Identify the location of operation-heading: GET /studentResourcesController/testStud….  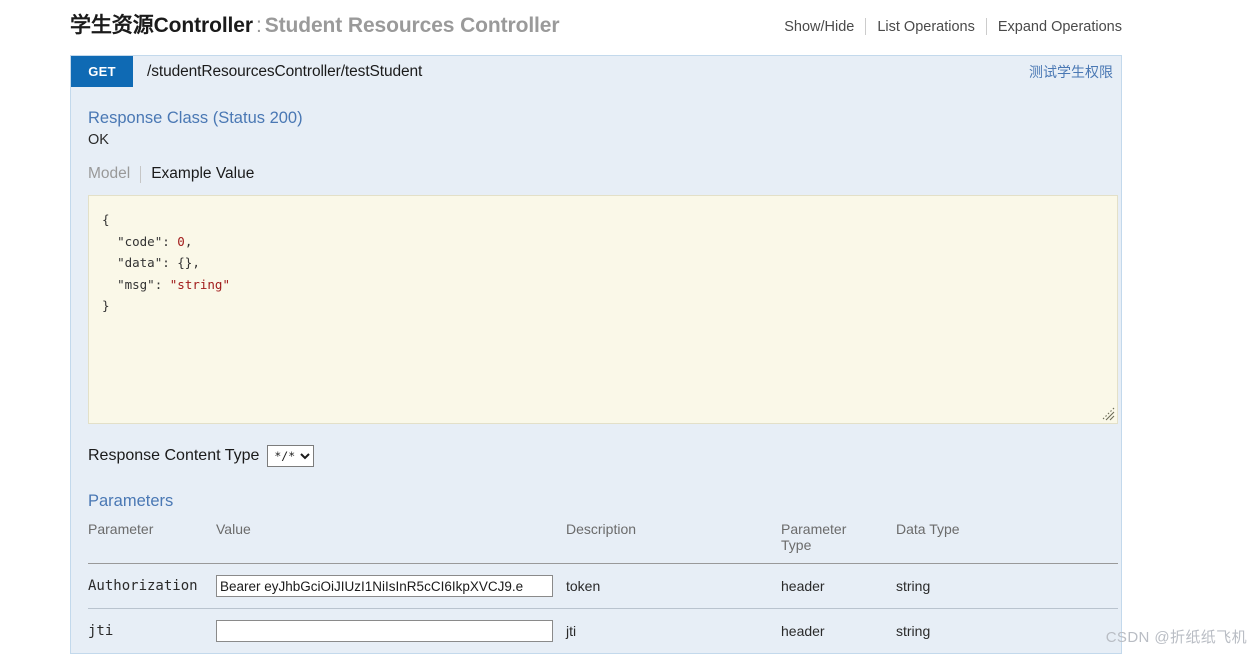
(596, 71).